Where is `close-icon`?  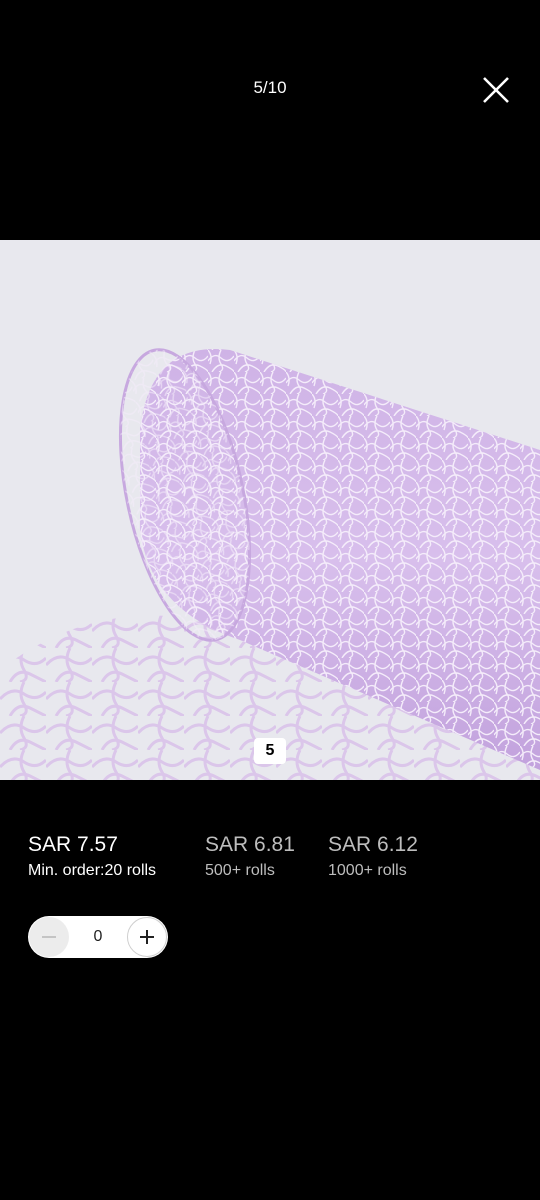 close-icon is located at coordinates (496, 90).